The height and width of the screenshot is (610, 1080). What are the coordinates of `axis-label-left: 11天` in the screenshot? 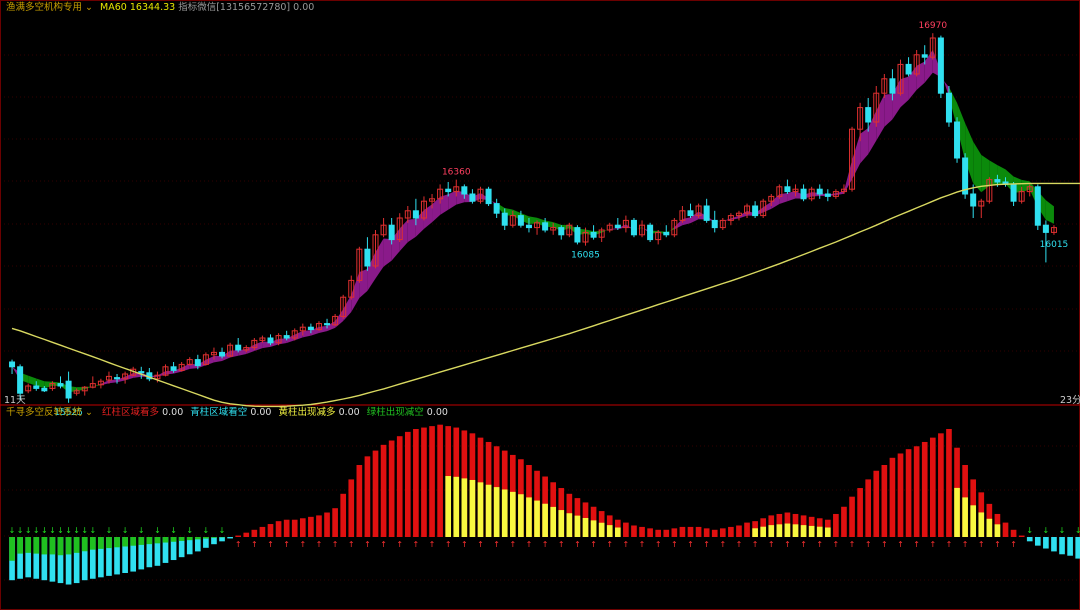 It's located at (15, 400).